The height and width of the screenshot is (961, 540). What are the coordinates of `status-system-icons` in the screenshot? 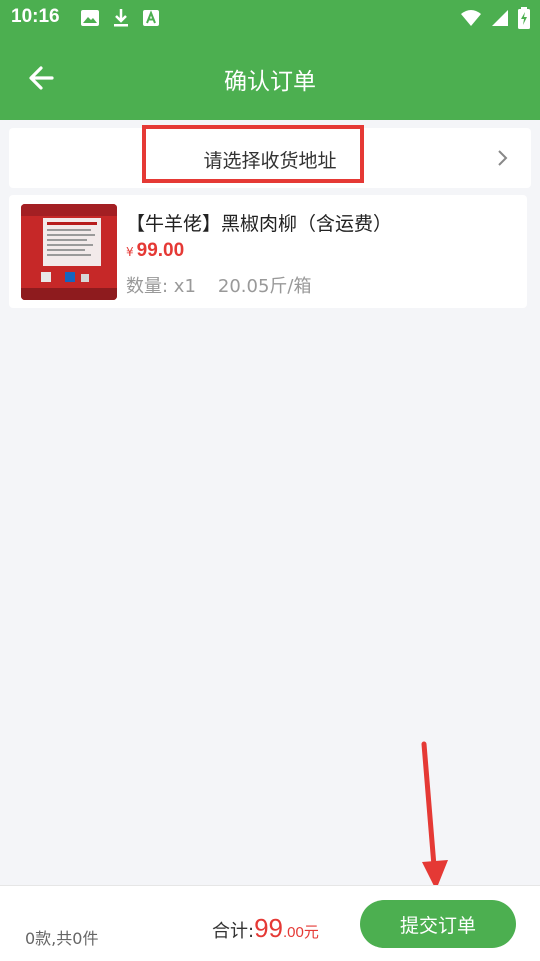 It's located at (495, 20).